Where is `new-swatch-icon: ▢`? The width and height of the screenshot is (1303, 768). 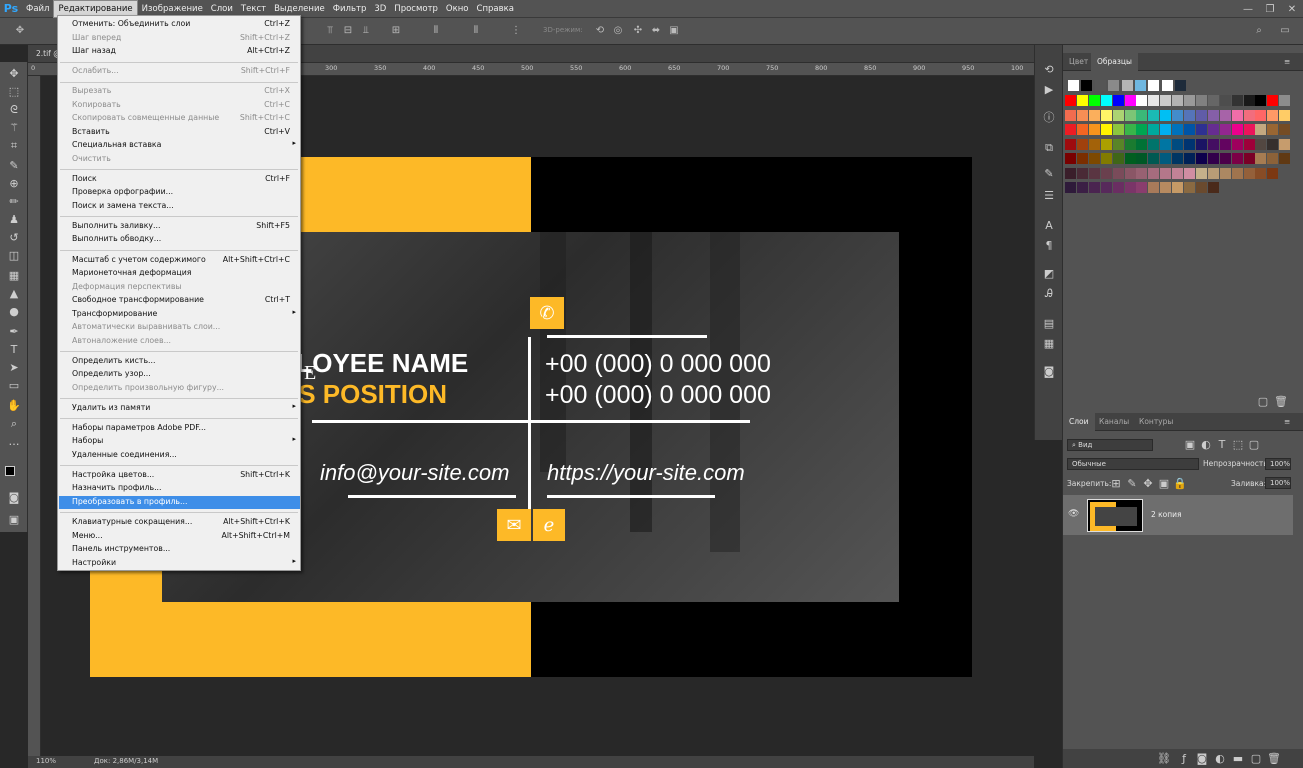 new-swatch-icon: ▢ is located at coordinates (1263, 402).